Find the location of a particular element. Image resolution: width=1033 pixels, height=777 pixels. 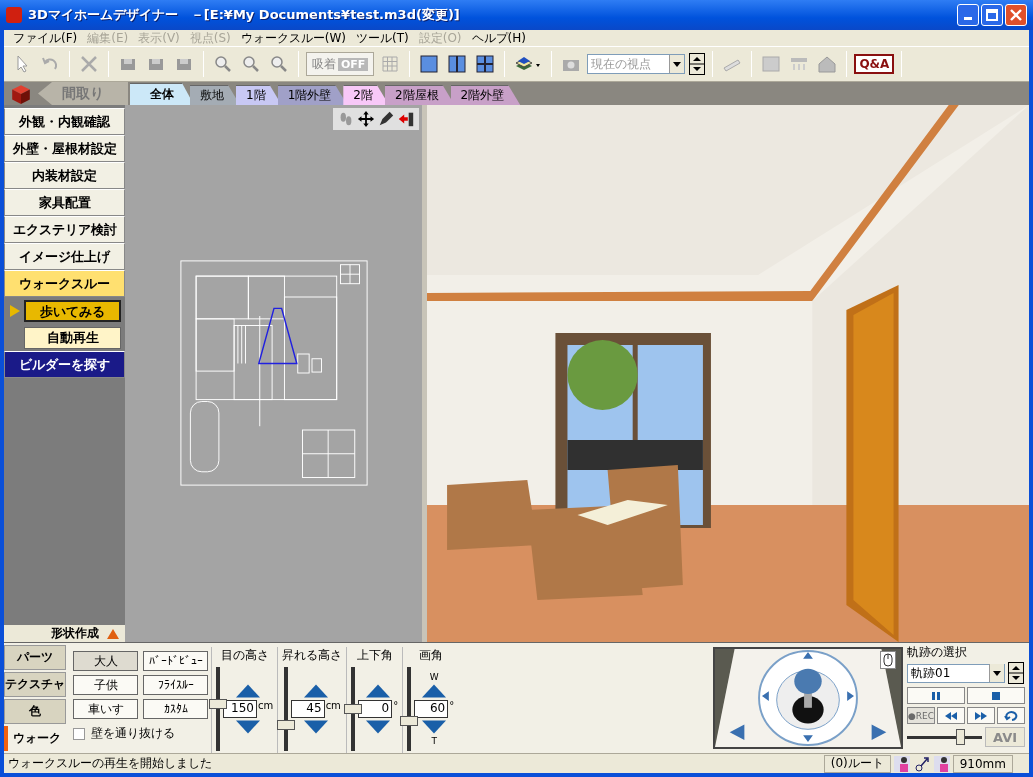

close-icon is located at coordinates (1016, 15).